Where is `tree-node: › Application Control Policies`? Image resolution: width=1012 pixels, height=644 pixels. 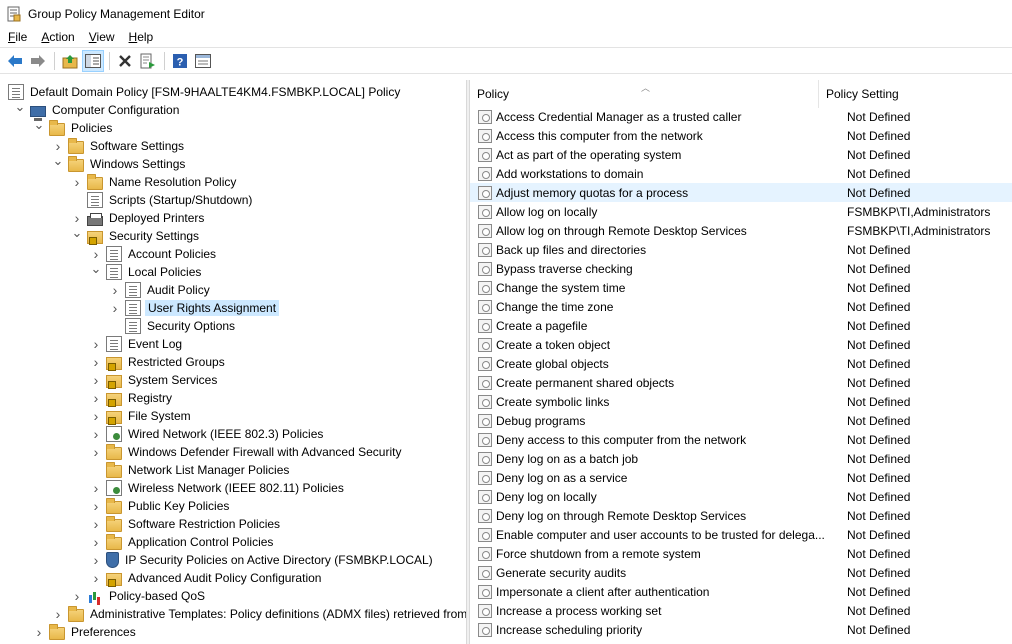
tree-node: › Application Control Policies is located at coordinates (182, 542).